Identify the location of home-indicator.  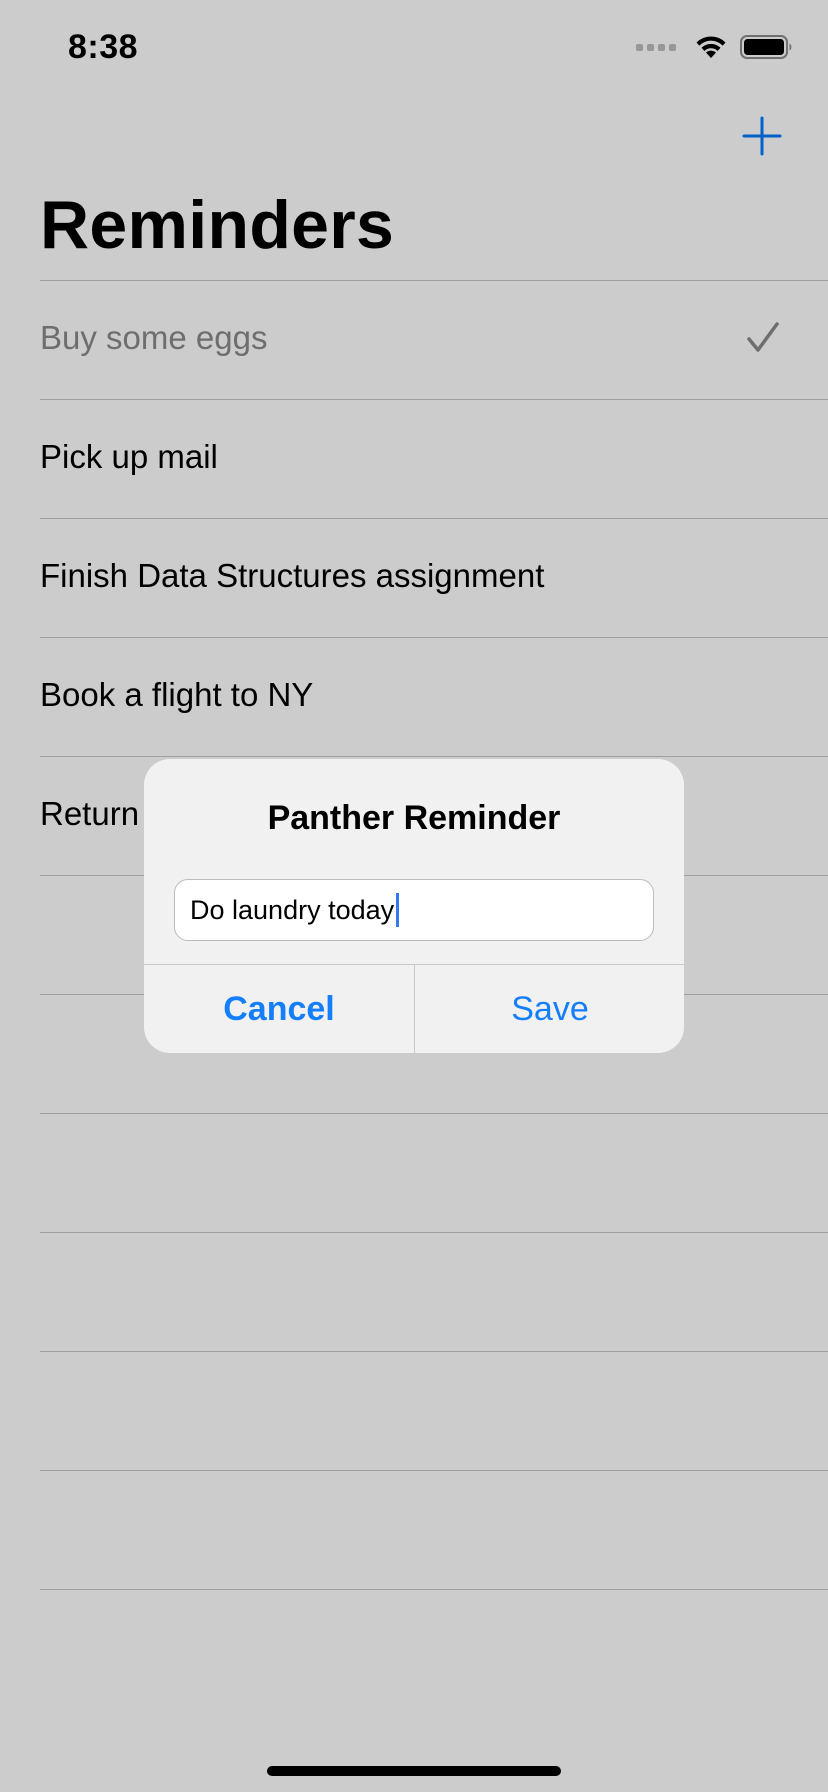
(414, 1771).